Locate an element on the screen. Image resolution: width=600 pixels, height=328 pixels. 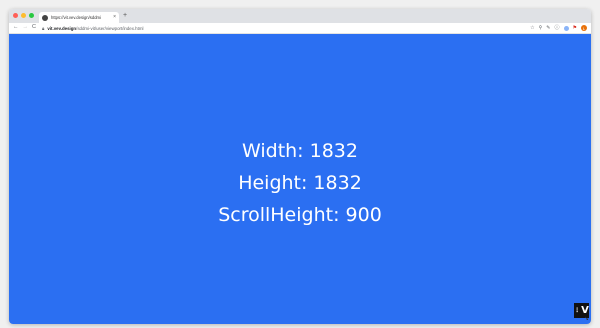
url-host: vit.vev.design is located at coordinates (62, 28).